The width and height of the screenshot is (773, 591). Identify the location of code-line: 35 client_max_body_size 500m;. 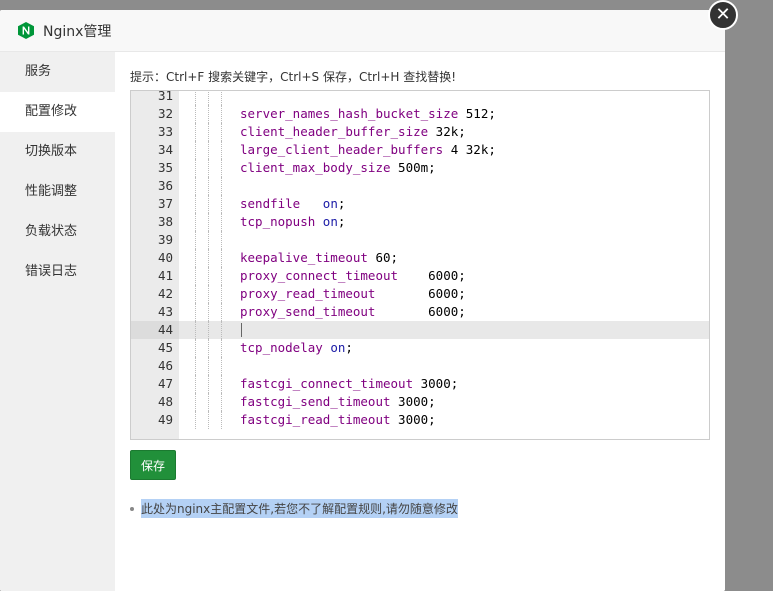
(420, 168).